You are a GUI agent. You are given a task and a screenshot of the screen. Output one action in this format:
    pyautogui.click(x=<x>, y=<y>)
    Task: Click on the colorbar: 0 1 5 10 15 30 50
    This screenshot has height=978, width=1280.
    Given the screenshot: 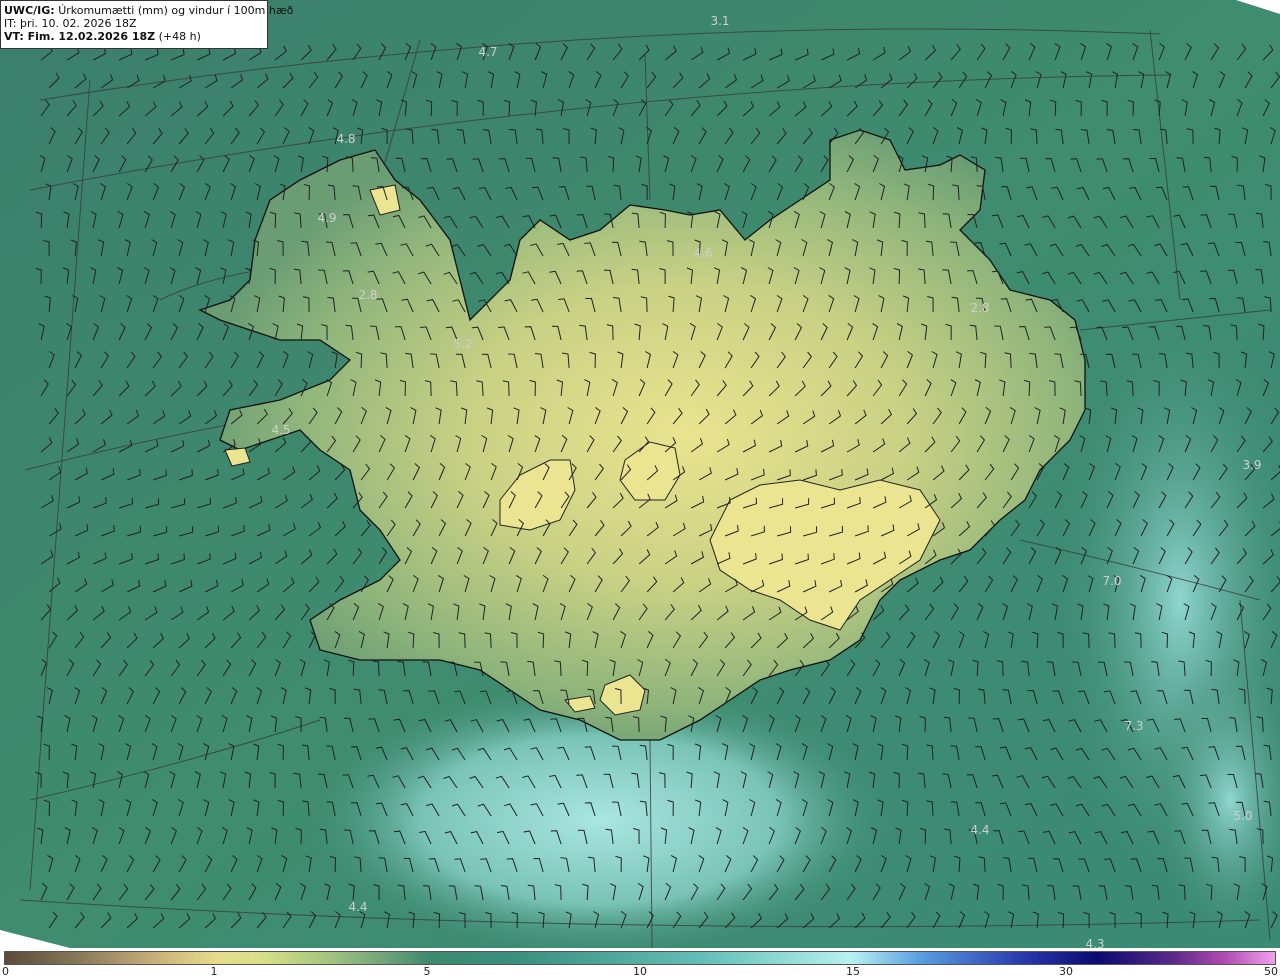 What is the action you would take?
    pyautogui.click(x=640, y=963)
    